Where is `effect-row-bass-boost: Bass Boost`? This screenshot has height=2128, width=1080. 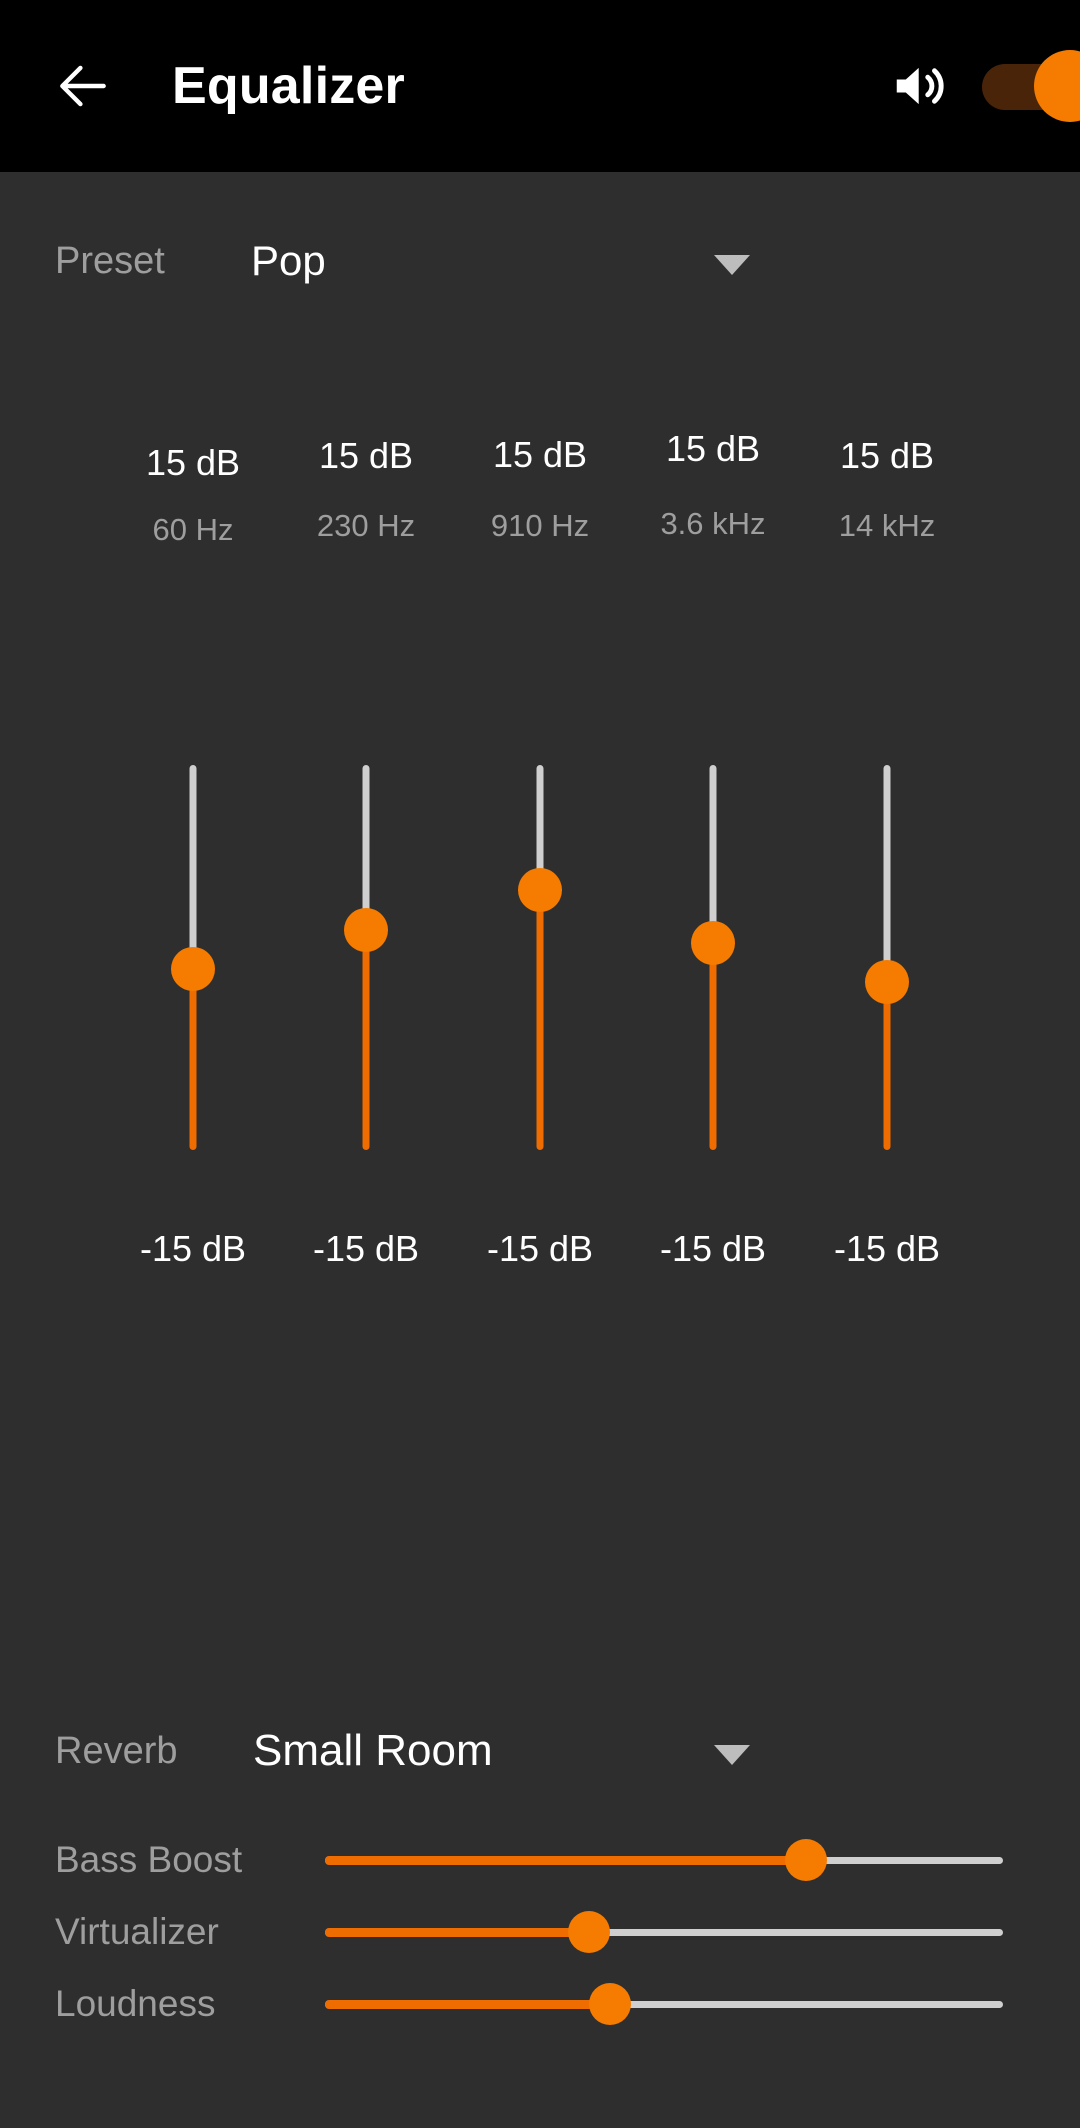
effect-row-bass-boost: Bass Boost is located at coordinates (540, 1860).